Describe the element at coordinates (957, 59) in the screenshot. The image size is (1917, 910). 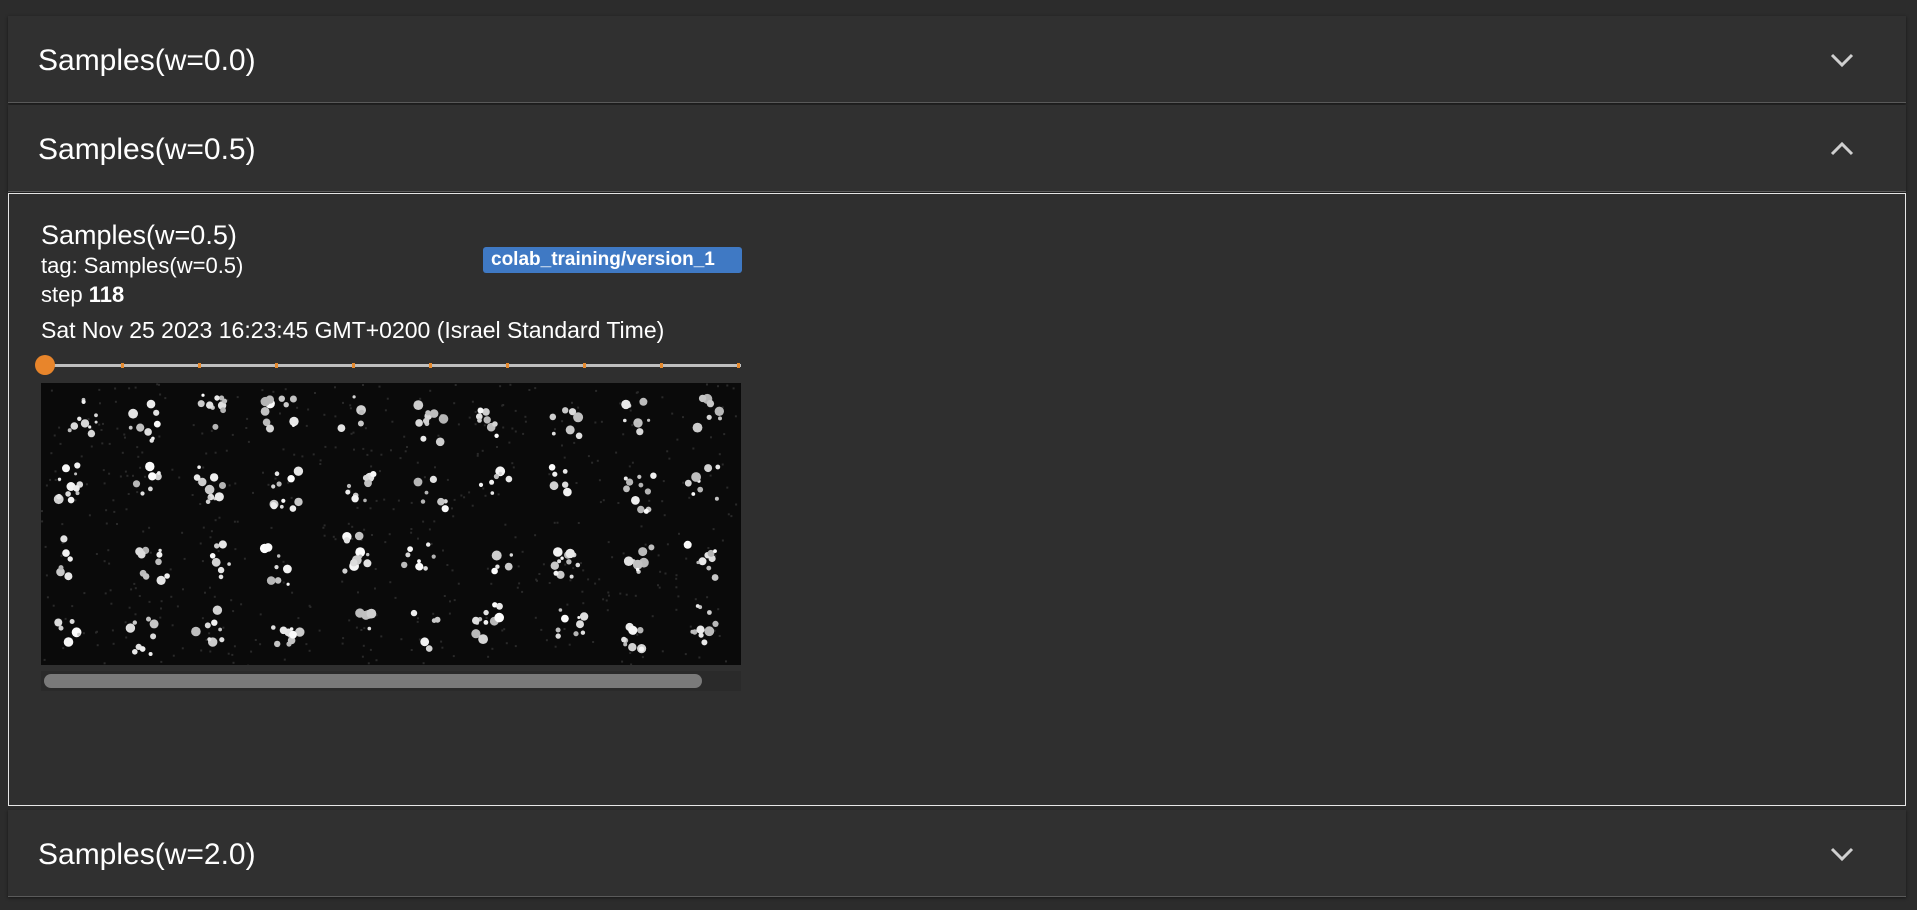
I see `pane-header-samples-w0: Samples(w=0.0)` at that location.